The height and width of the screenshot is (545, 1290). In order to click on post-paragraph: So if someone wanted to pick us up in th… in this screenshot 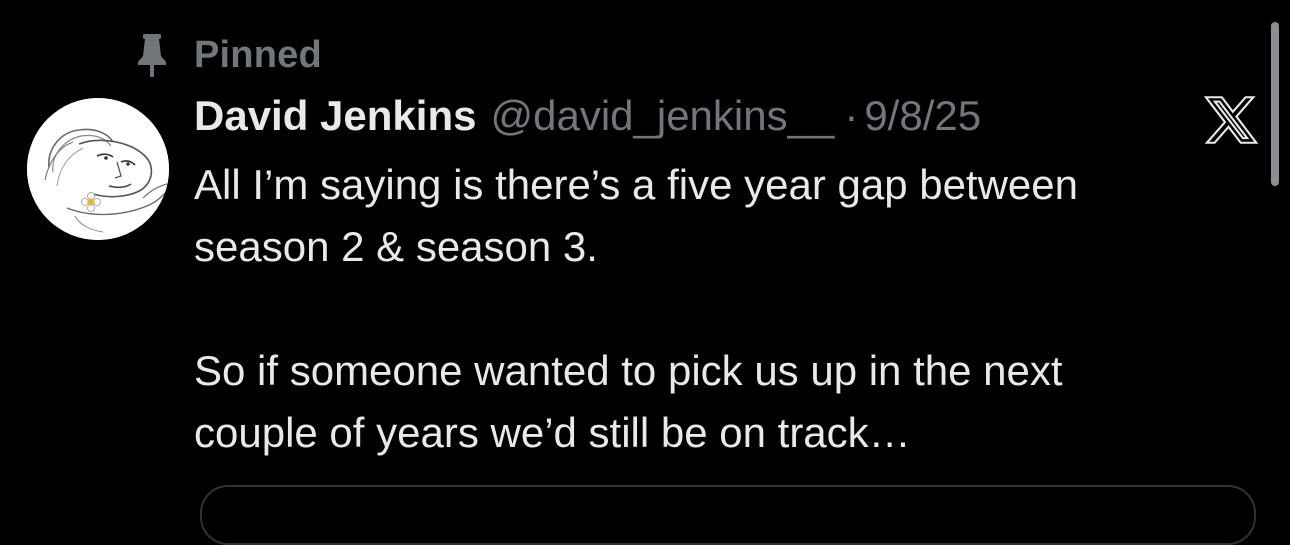, I will do `click(628, 401)`.